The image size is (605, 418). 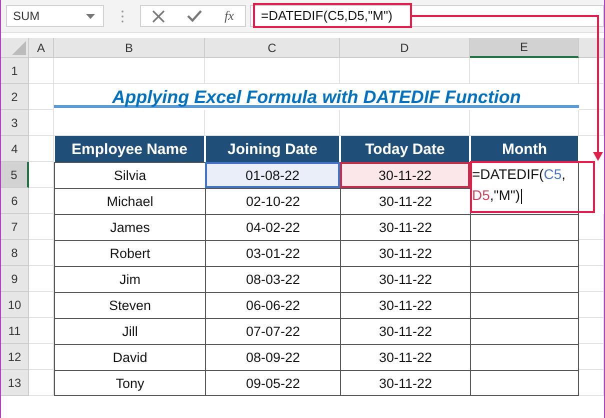 What do you see at coordinates (272, 149) in the screenshot?
I see `table-header-cell: Joining Date` at bounding box center [272, 149].